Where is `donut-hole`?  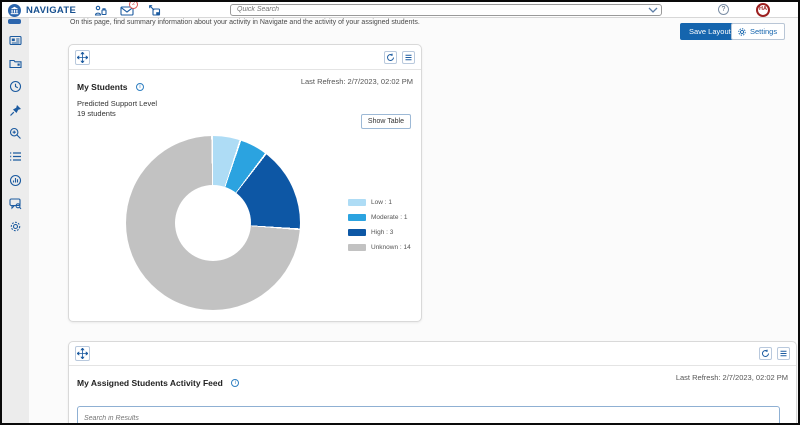
donut-hole is located at coordinates (213, 223).